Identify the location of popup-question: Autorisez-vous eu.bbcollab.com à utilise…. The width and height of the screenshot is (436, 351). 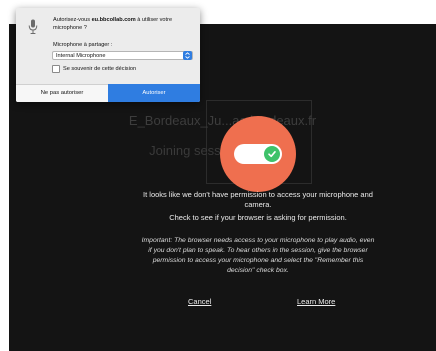
(113, 24).